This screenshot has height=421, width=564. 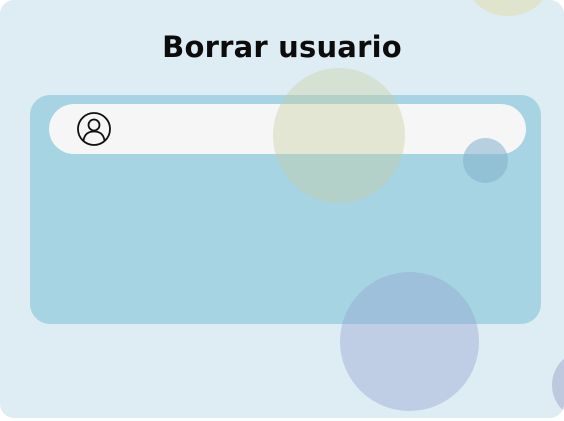 I want to click on username-input, so click(x=317, y=130).